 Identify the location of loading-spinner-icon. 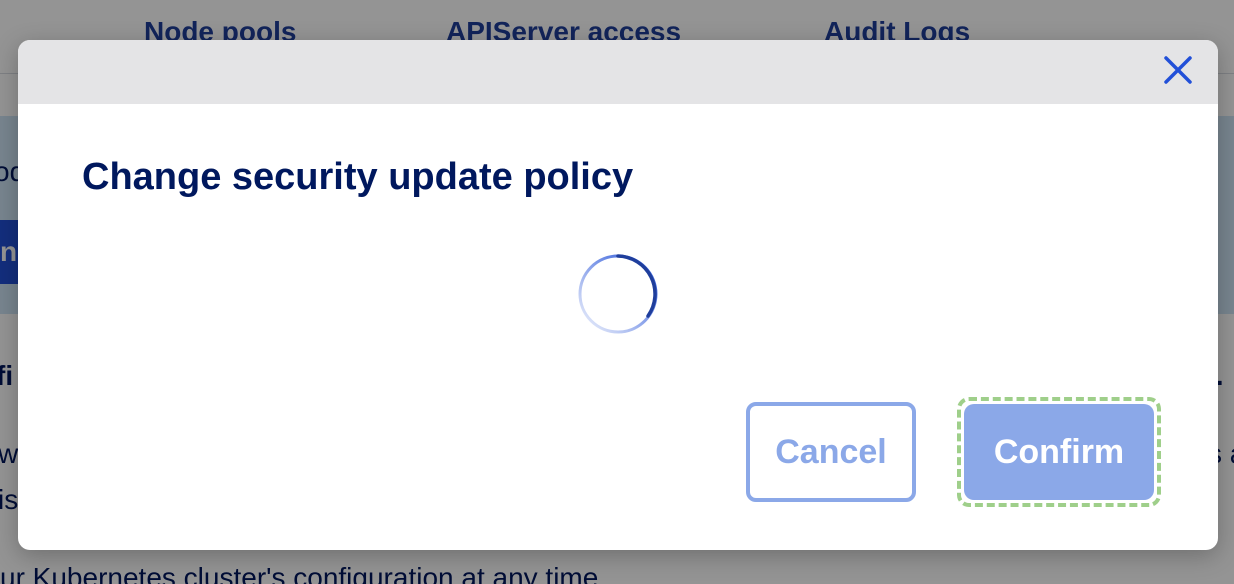
(618, 294).